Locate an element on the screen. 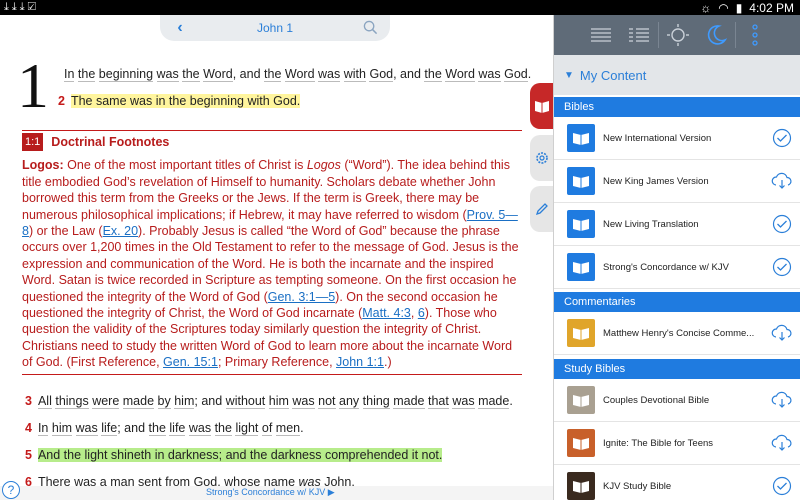 This screenshot has height=500, width=800. content-item: New King James Version is located at coordinates (677, 181).